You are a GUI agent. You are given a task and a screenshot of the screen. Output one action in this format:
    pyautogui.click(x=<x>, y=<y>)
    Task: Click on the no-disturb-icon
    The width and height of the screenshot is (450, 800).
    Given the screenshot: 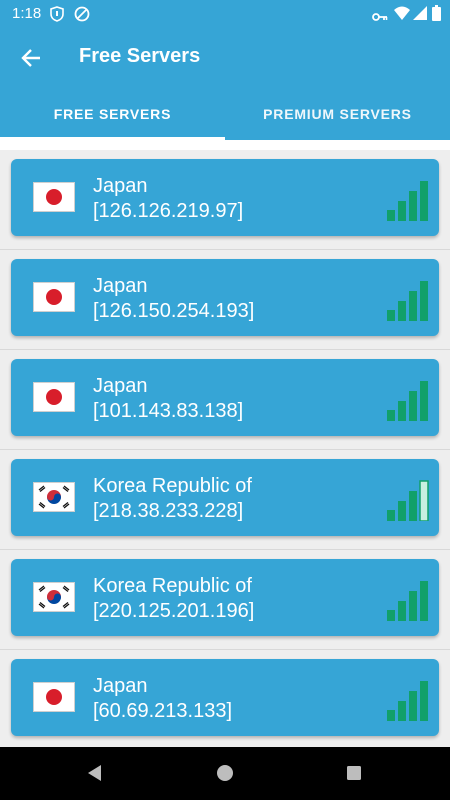 What is the action you would take?
    pyautogui.click(x=82, y=16)
    